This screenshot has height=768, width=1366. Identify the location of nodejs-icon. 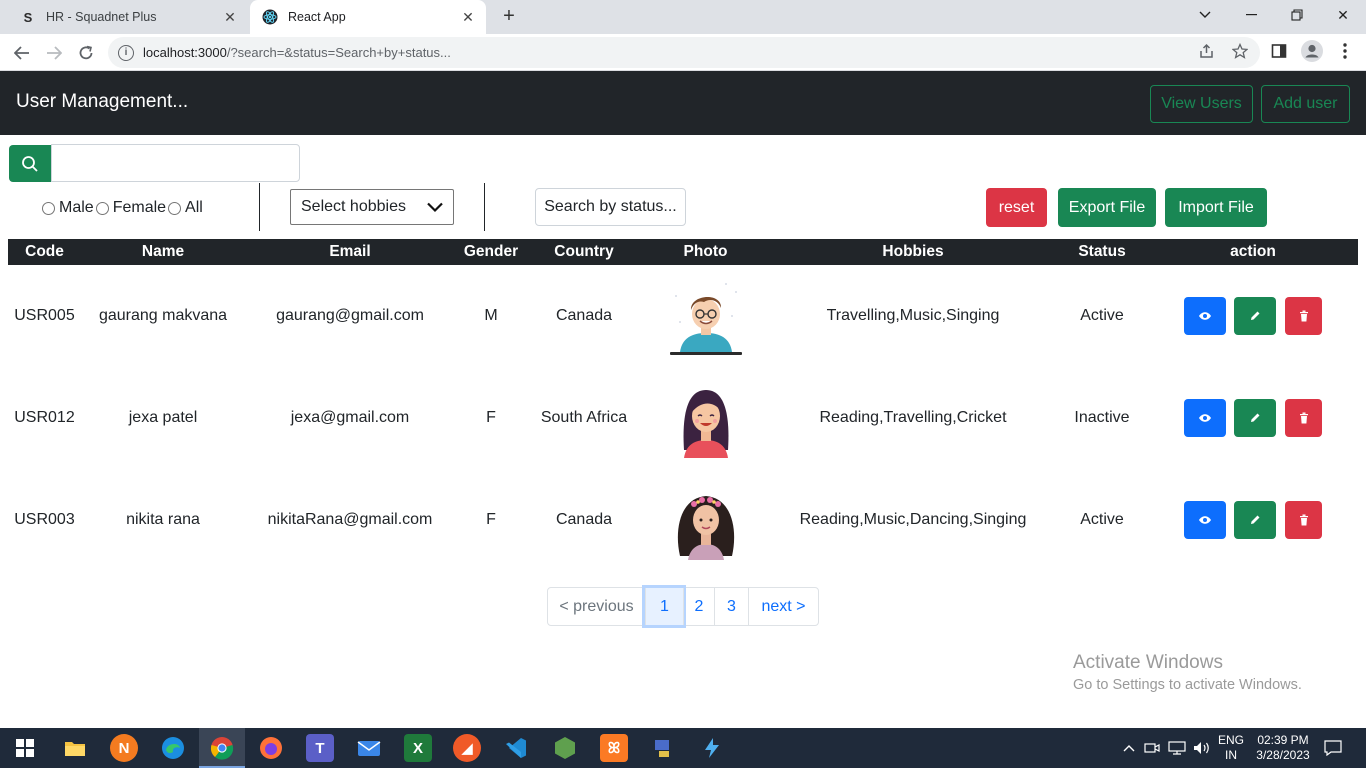
(565, 748).